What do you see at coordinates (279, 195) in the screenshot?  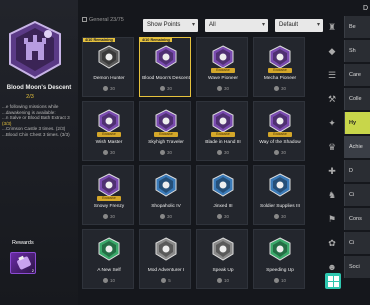 I see `achievement-card: Soldier Supplies III 30` at bounding box center [279, 195].